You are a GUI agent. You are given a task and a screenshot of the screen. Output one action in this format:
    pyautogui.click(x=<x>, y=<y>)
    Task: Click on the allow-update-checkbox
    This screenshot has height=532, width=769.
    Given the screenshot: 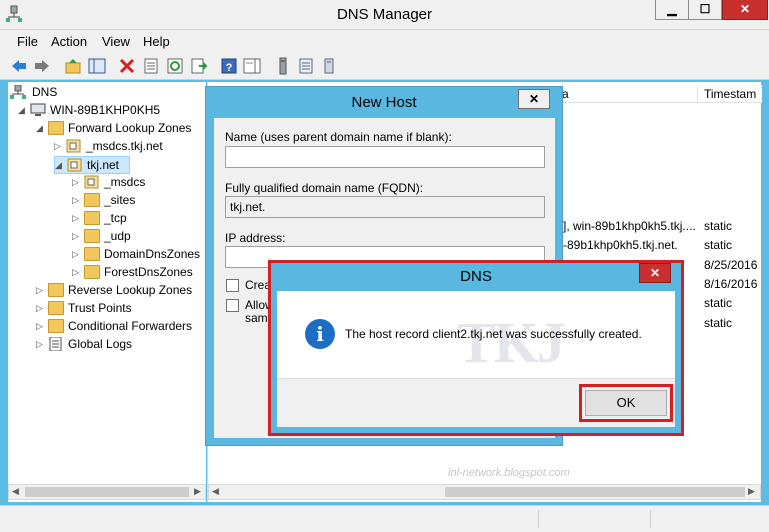 What is the action you would take?
    pyautogui.click(x=232, y=305)
    